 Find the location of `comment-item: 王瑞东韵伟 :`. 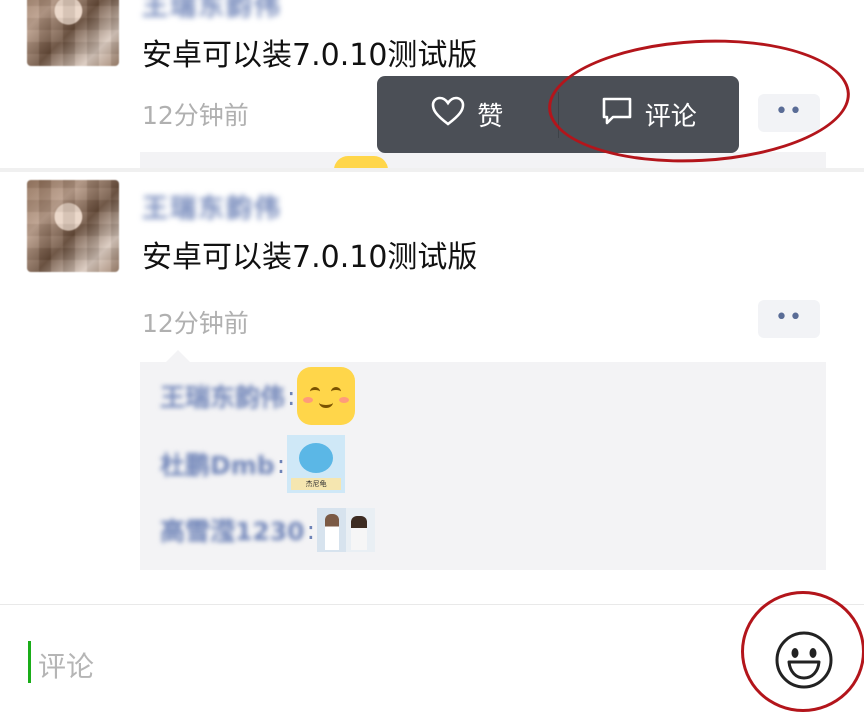

comment-item: 王瑞东韵伟 : is located at coordinates (258, 396).